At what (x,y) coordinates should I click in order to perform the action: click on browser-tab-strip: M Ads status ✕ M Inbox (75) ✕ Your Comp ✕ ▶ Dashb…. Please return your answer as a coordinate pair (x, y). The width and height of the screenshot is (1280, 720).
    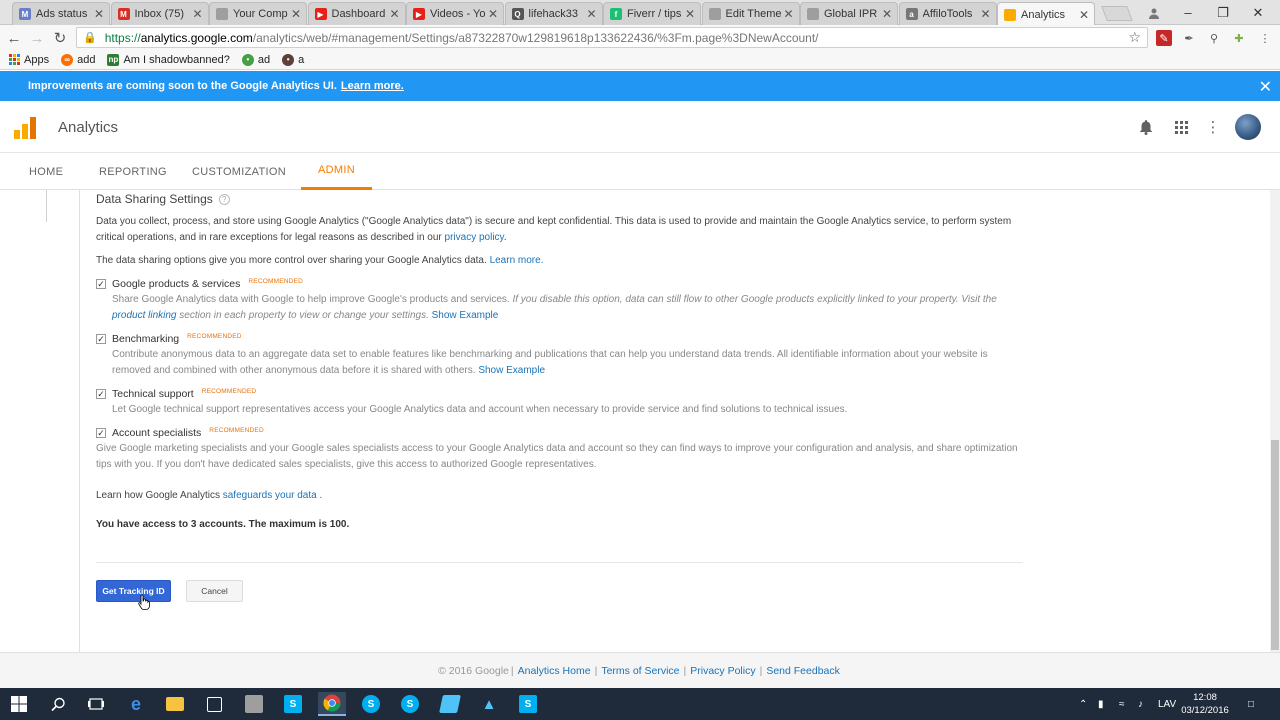
    Looking at the image, I should click on (640, 13).